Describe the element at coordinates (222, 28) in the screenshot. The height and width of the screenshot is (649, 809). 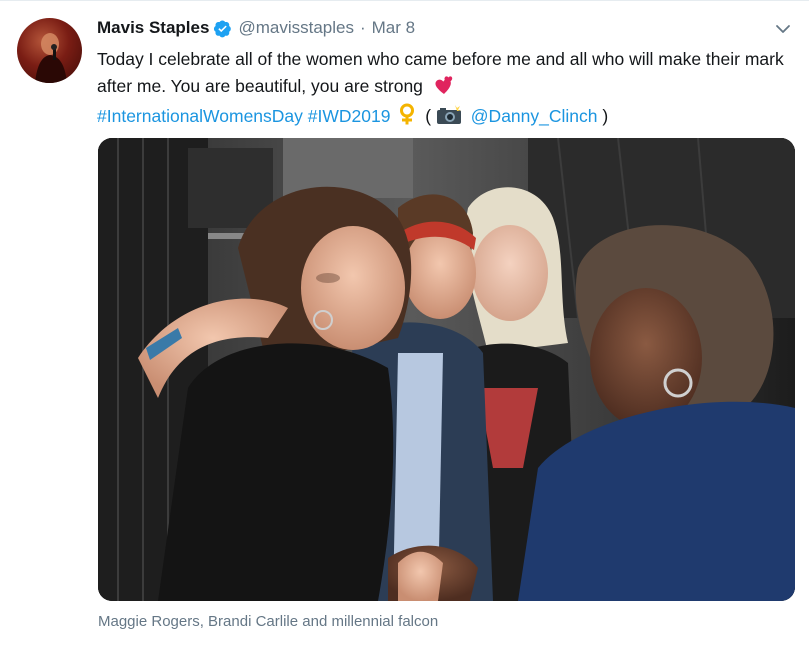
I see `verified-badge-icon` at that location.